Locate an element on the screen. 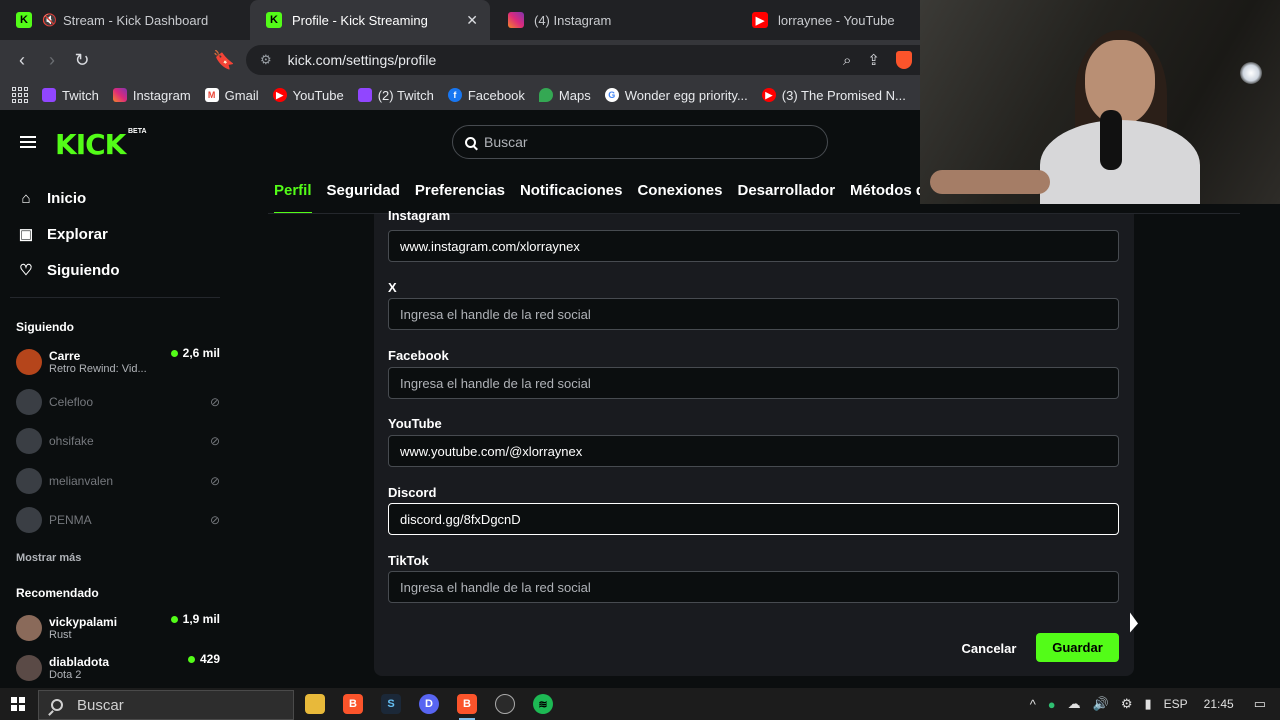 The width and height of the screenshot is (1280, 720). clock: 21:45 is located at coordinates (1219, 704).